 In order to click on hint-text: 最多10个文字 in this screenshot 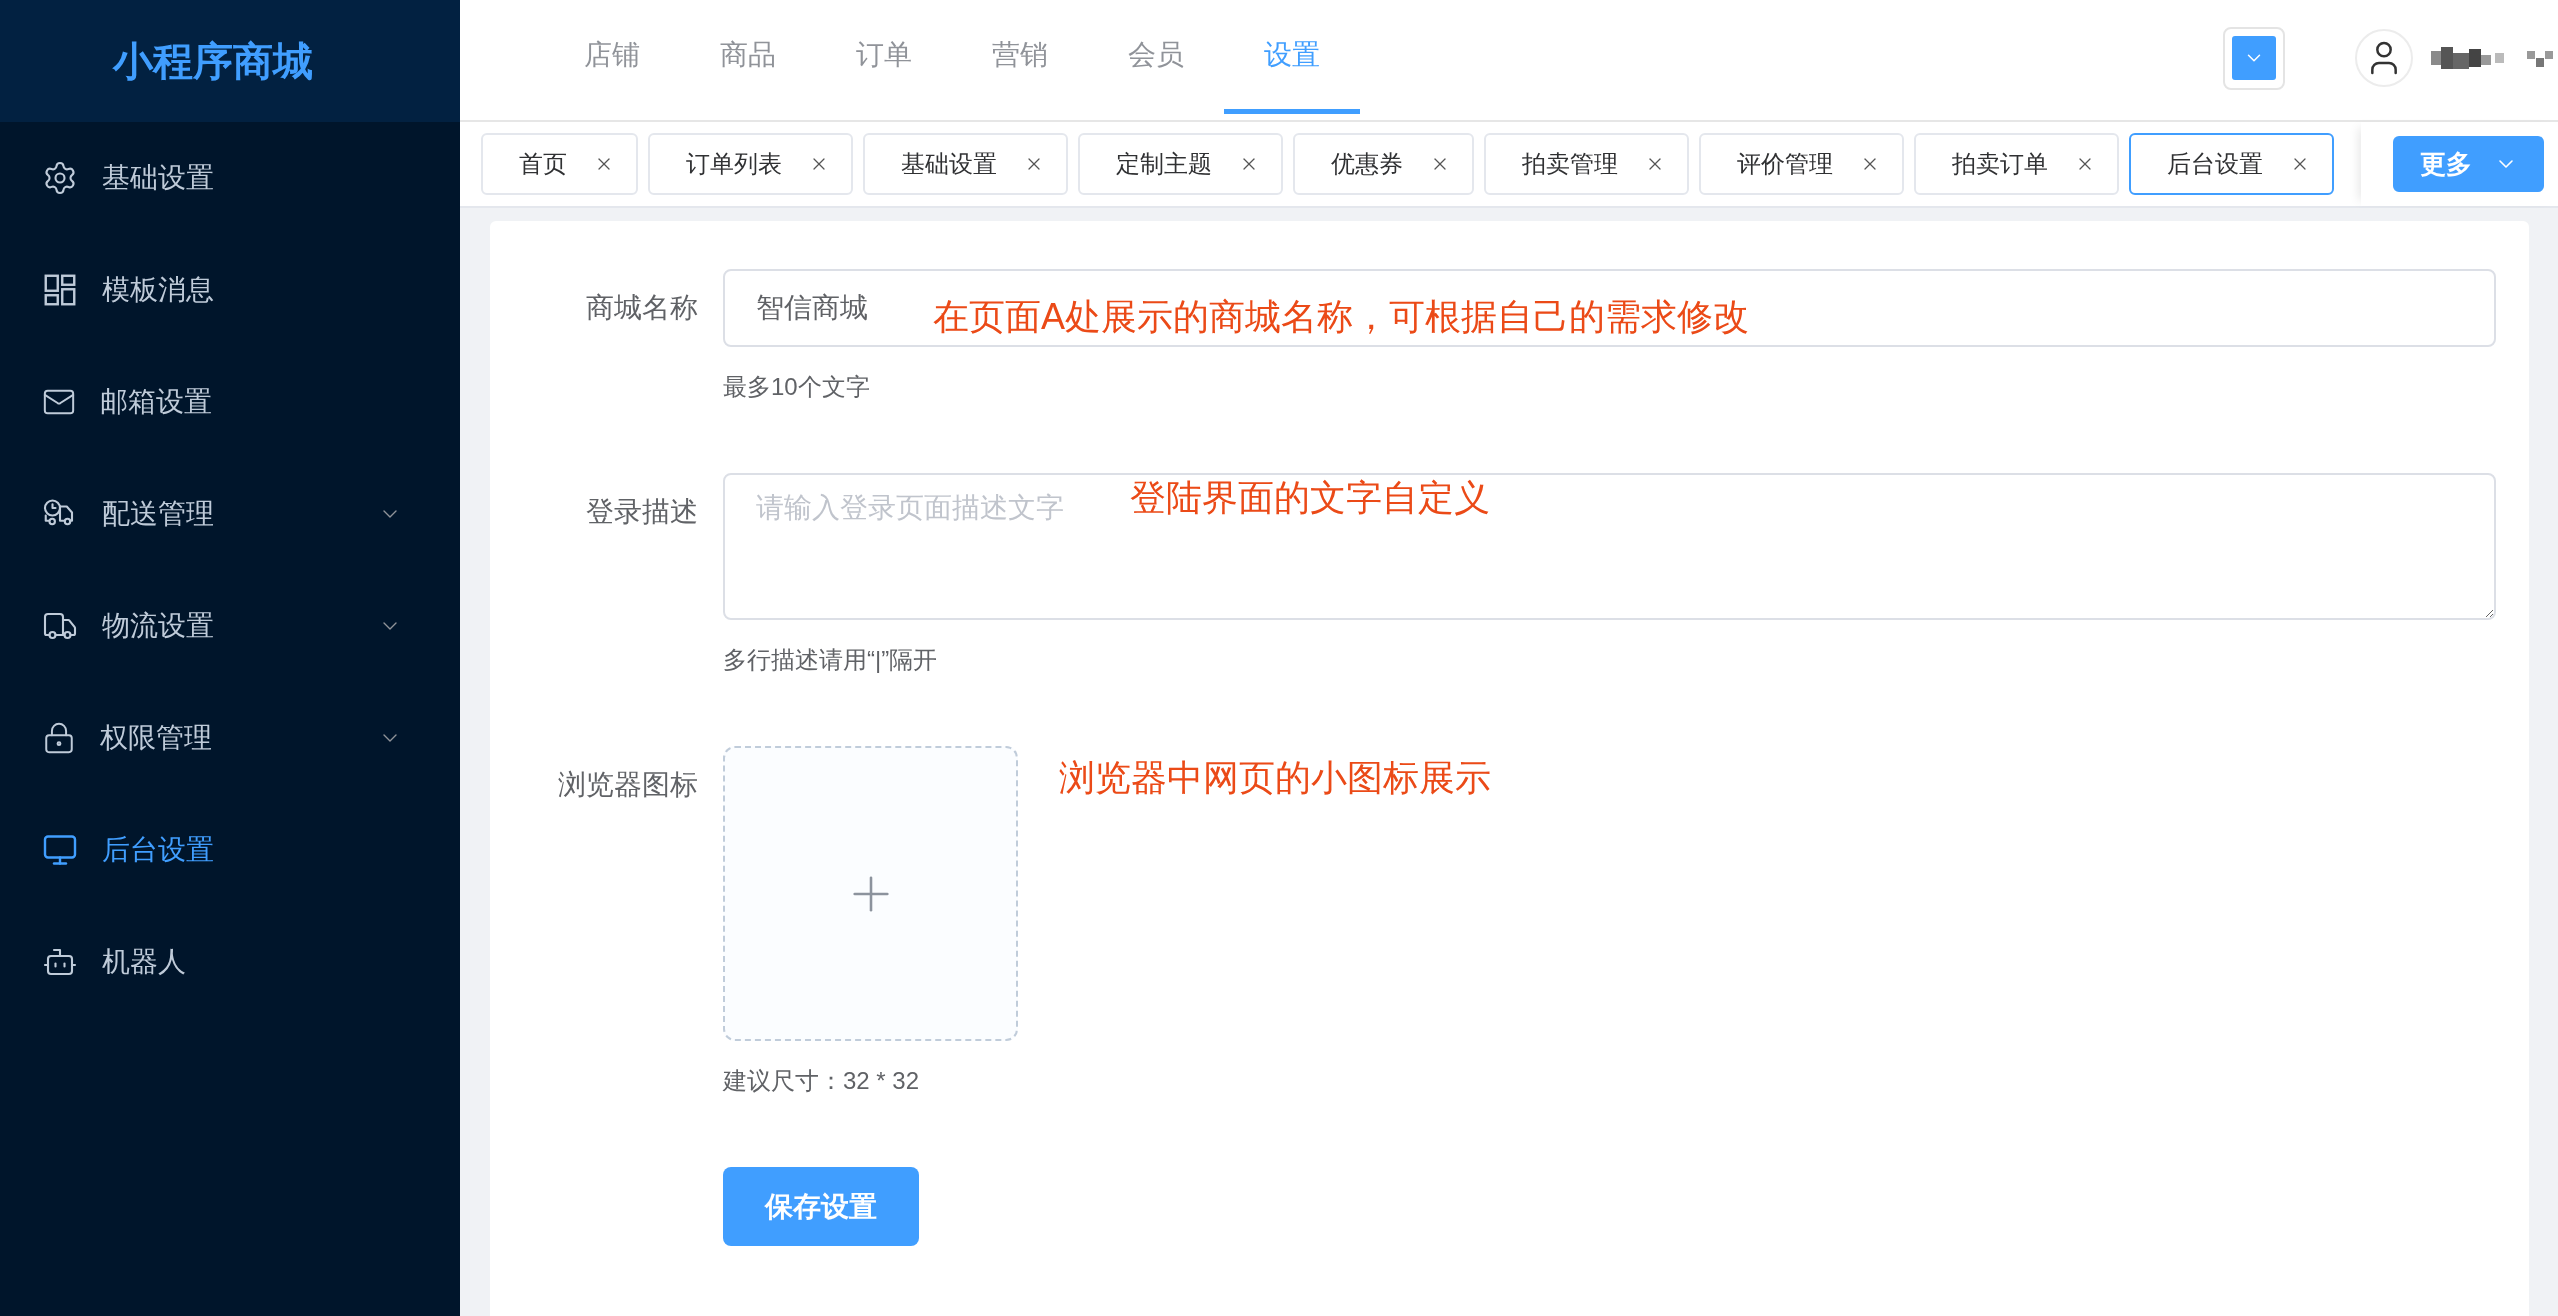, I will do `click(796, 387)`.